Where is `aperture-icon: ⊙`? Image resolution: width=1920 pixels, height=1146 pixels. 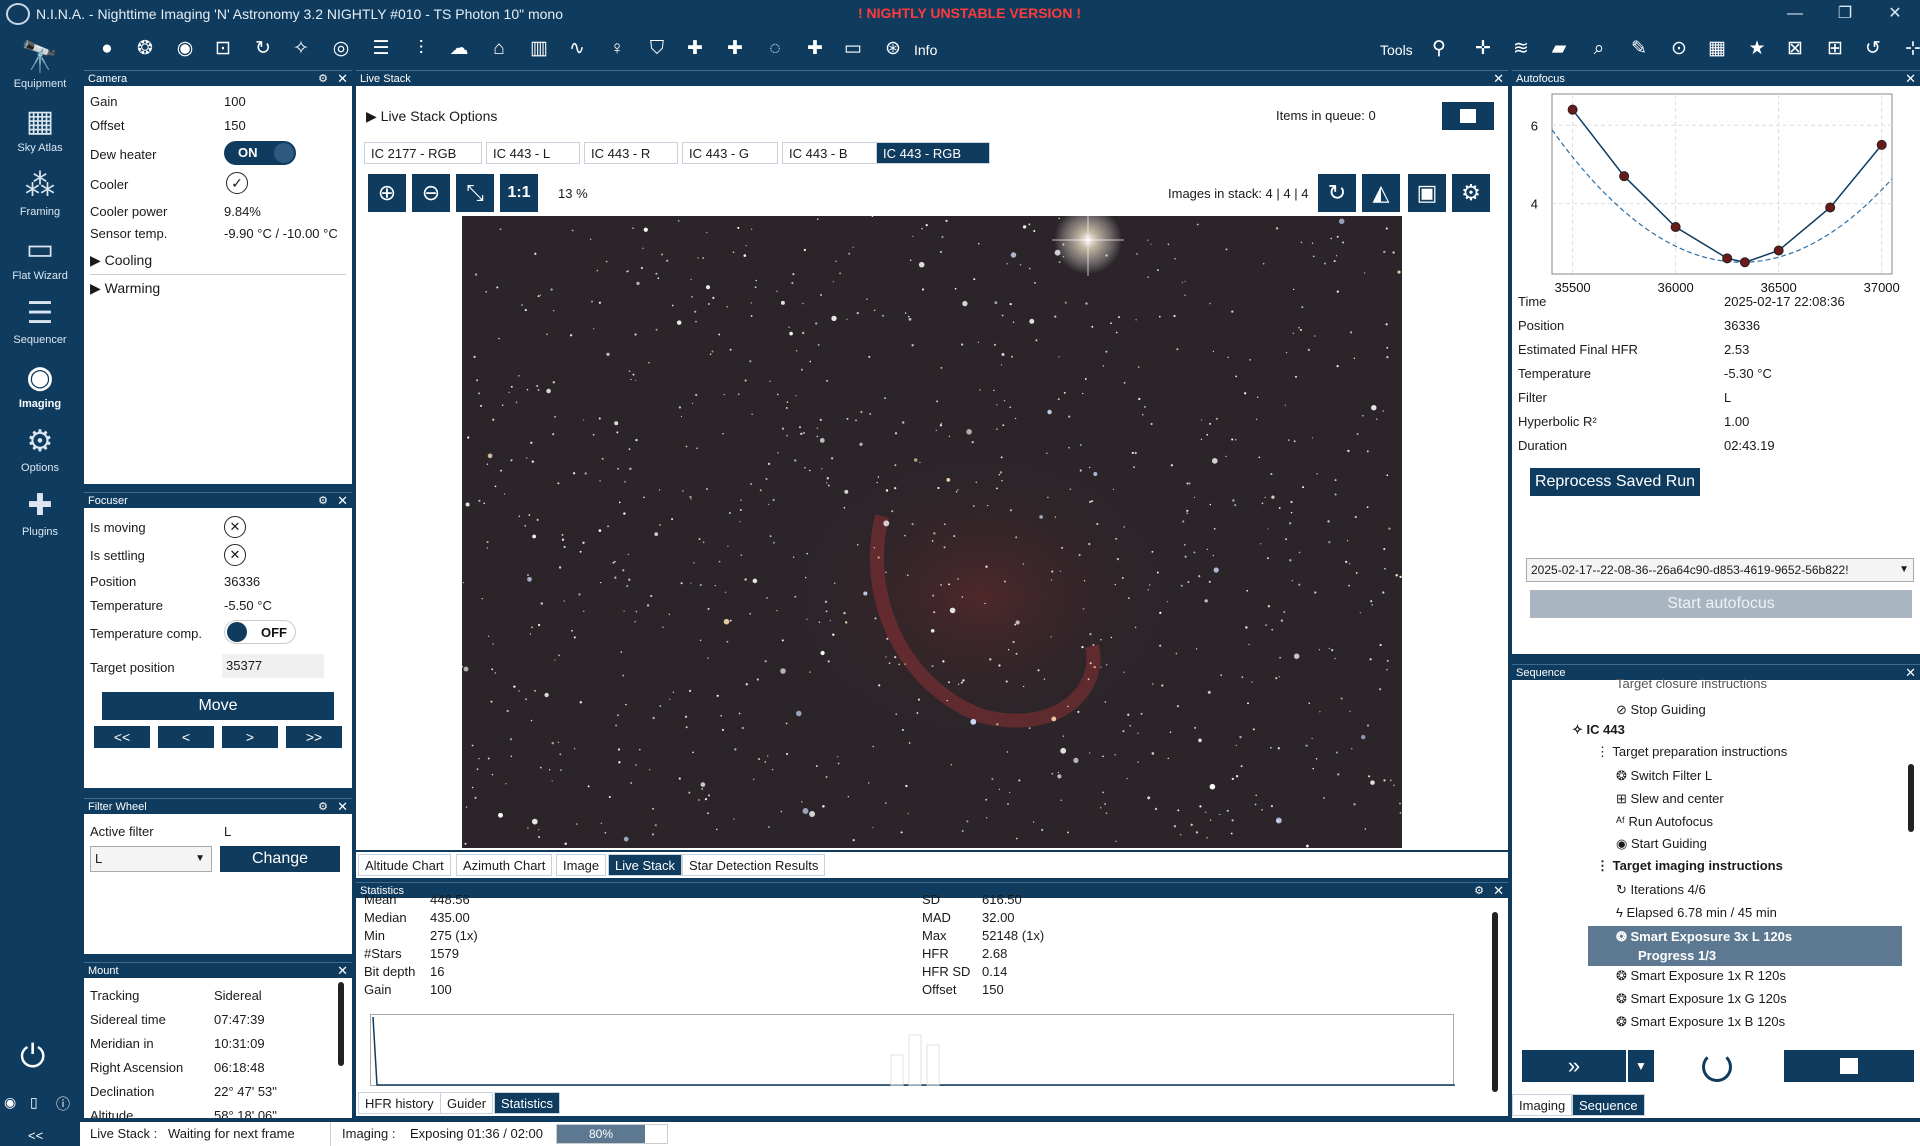 aperture-icon: ⊙ is located at coordinates (1679, 49).